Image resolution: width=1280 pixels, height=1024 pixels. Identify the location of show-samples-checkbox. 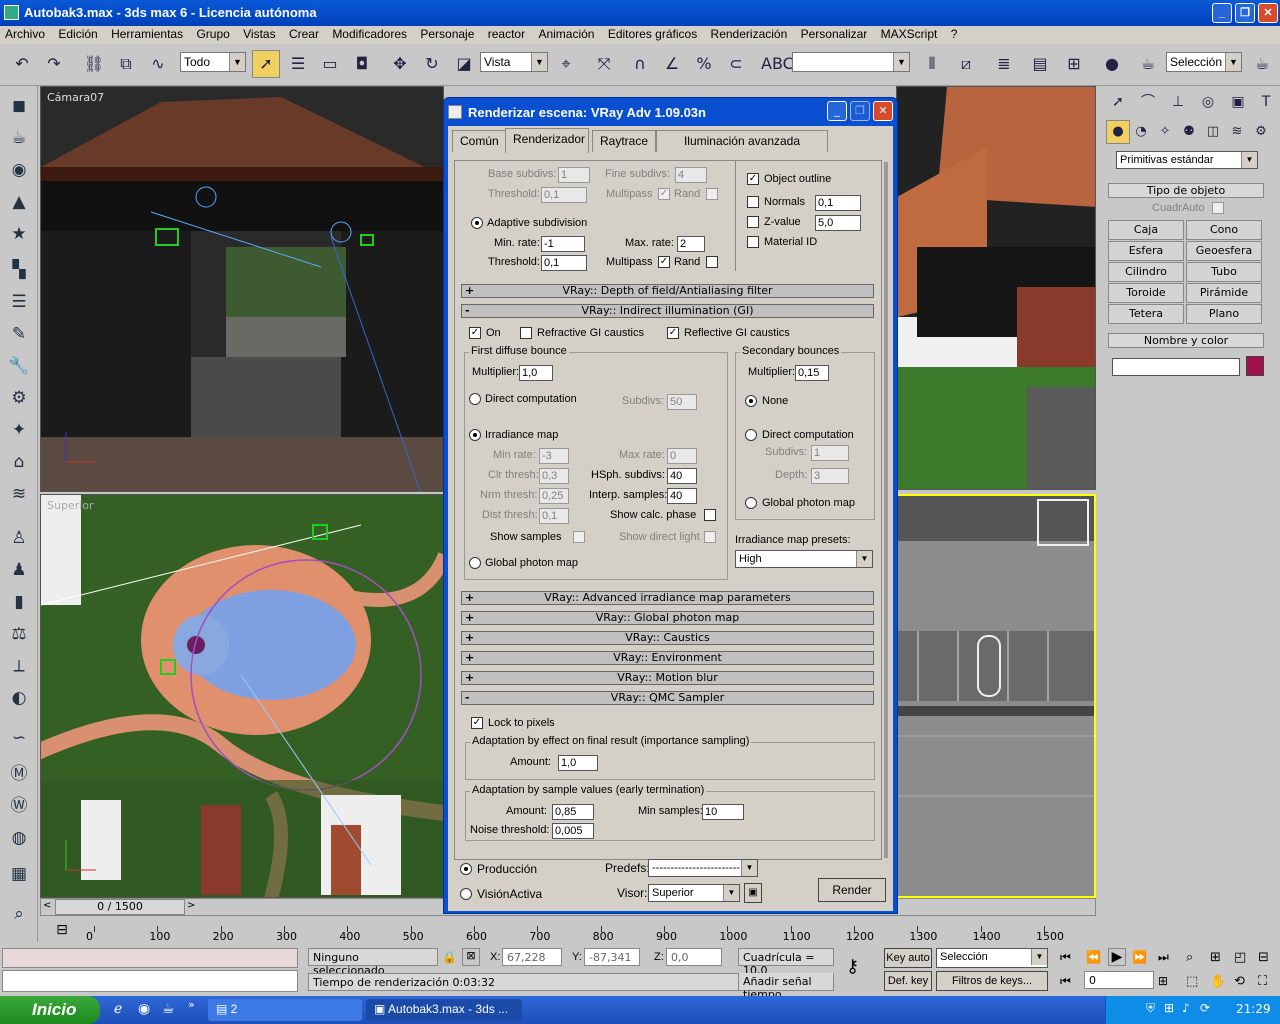
(579, 537).